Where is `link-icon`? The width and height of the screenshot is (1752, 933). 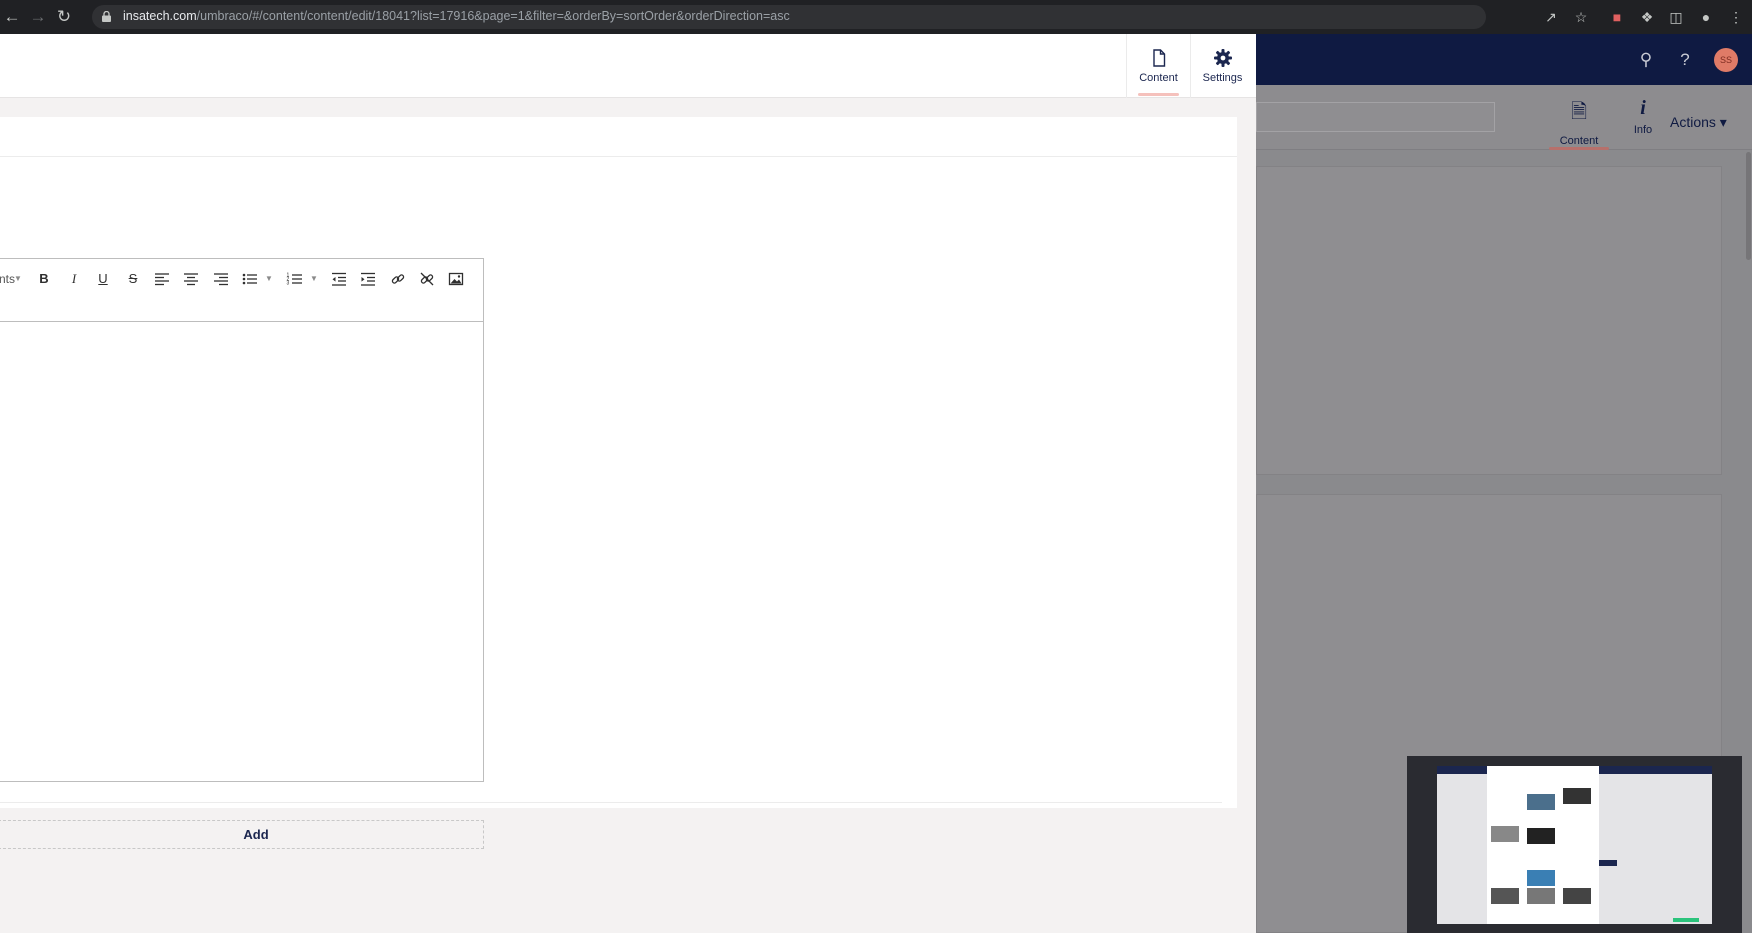 link-icon is located at coordinates (398, 279).